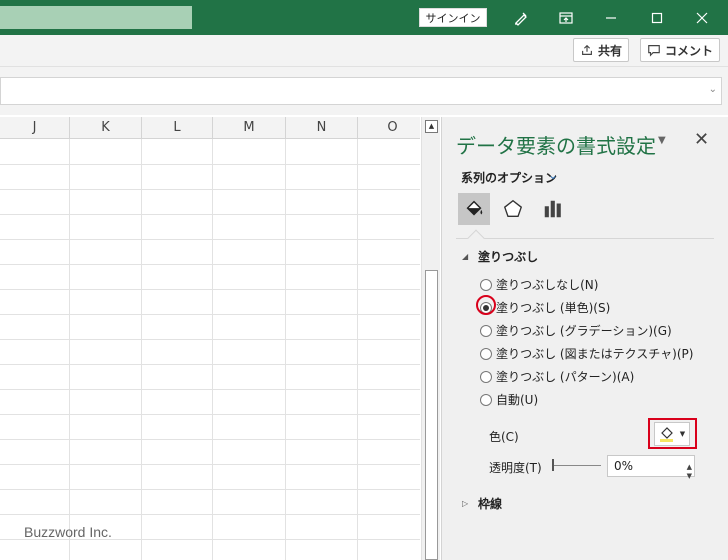 The width and height of the screenshot is (728, 560). What do you see at coordinates (584, 331) in the screenshot?
I see `fill-option-label: 塗りつぶし (グラデーション)(G)` at bounding box center [584, 331].